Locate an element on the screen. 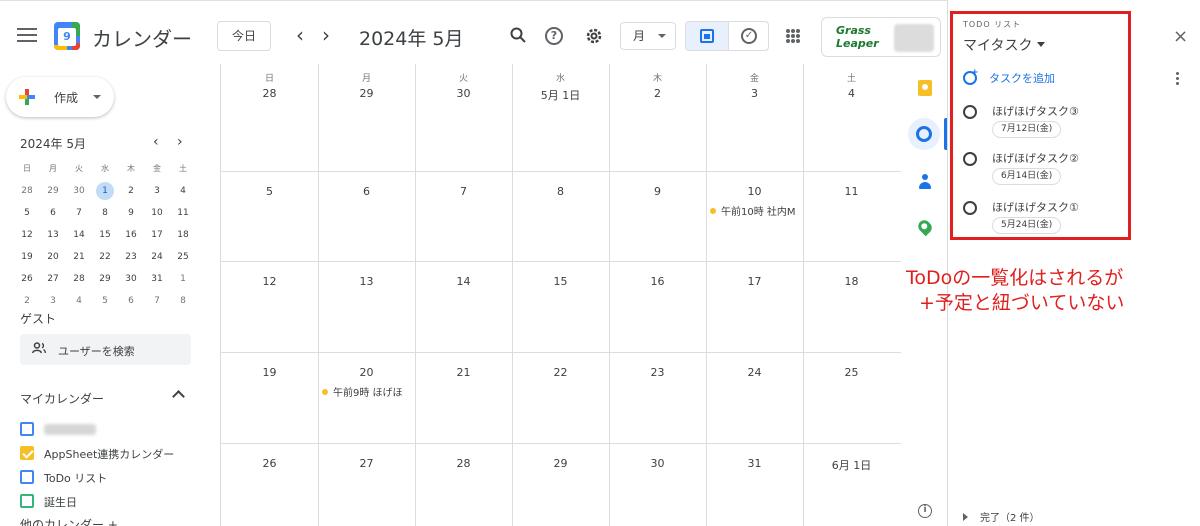 Image resolution: width=1200 pixels, height=526 pixels. avatar is located at coordinates (914, 38).